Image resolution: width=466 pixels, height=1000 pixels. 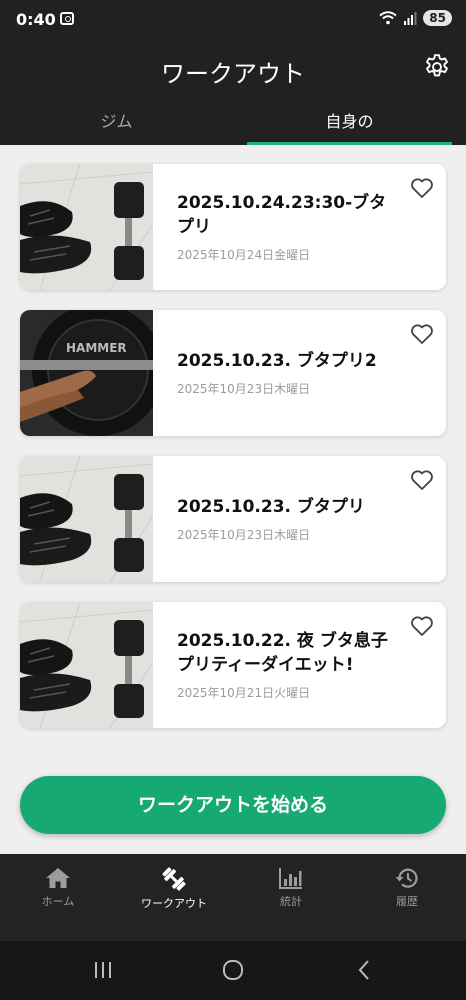 What do you see at coordinates (174, 879) in the screenshot?
I see `dumbbell-icon` at bounding box center [174, 879].